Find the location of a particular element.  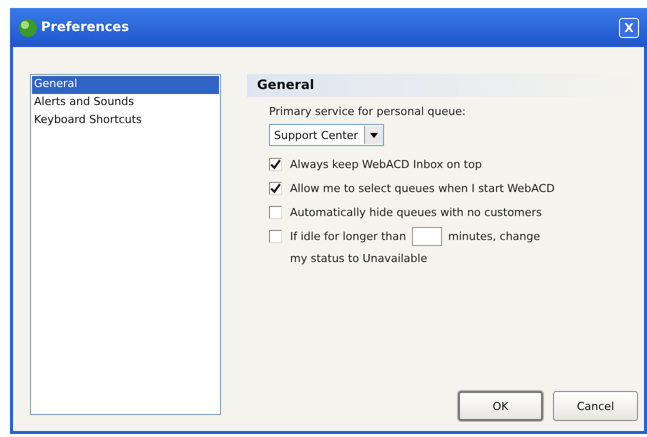

service-label: Primary service for personal queue: is located at coordinates (367, 111).